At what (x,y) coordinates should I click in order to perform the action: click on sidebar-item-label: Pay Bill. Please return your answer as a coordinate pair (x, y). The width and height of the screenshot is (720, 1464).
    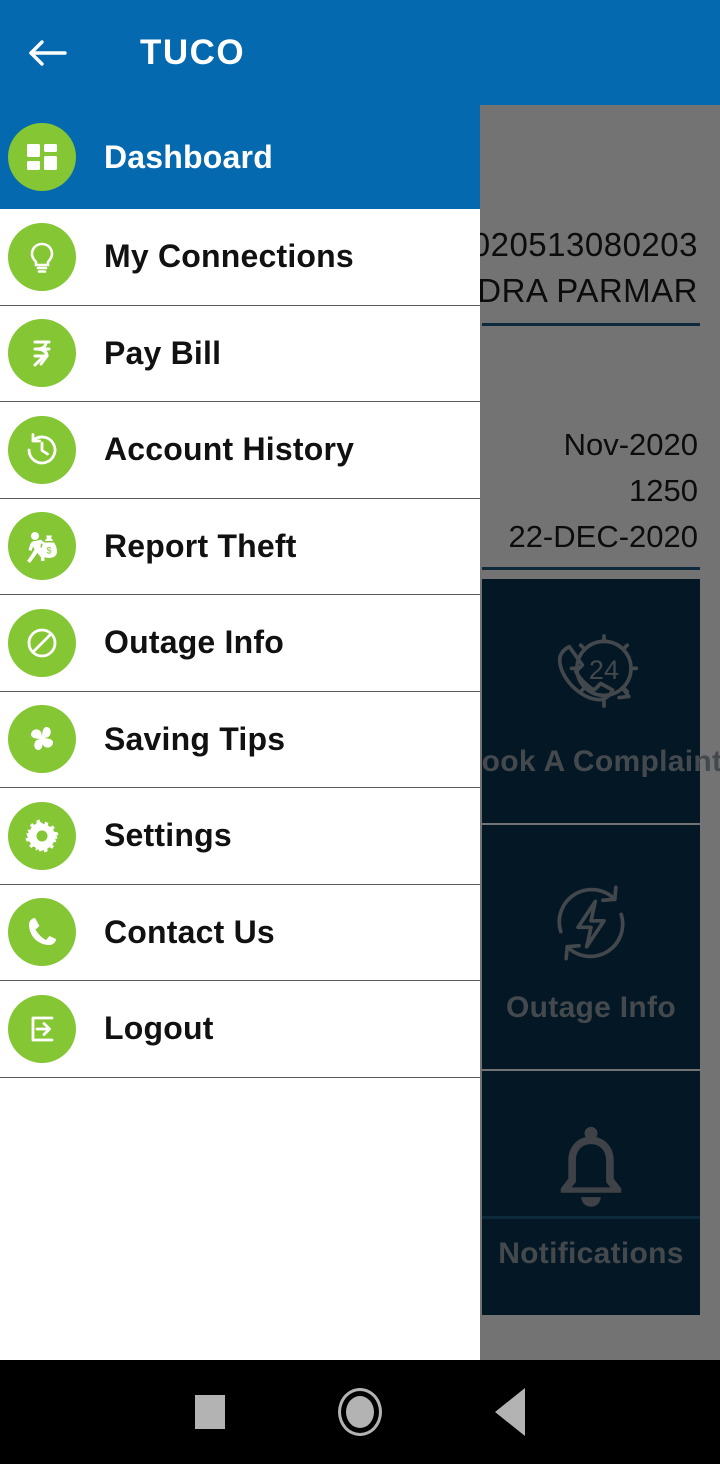
    Looking at the image, I should click on (163, 352).